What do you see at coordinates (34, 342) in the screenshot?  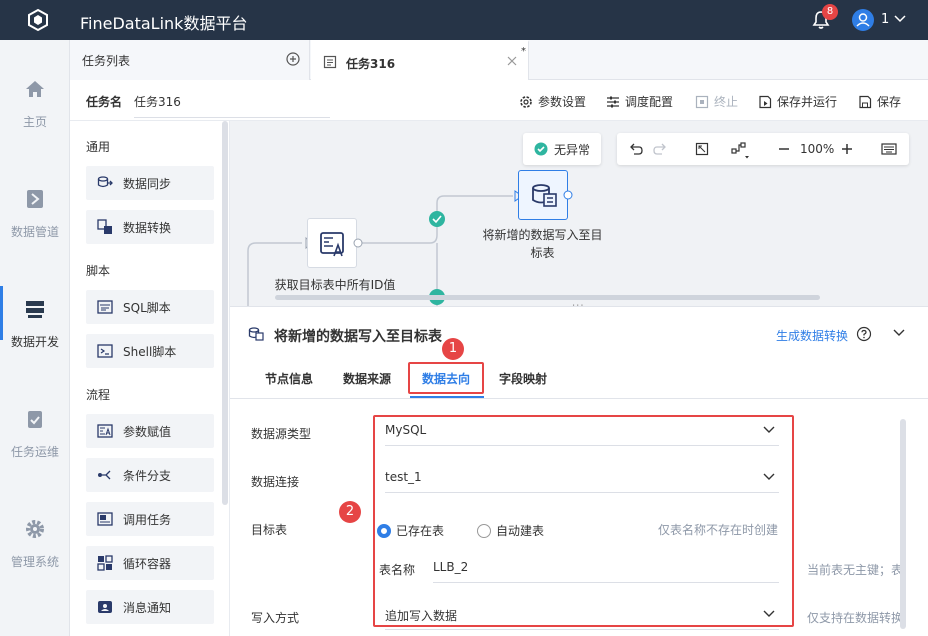 I see `nav-label: 数据开发` at bounding box center [34, 342].